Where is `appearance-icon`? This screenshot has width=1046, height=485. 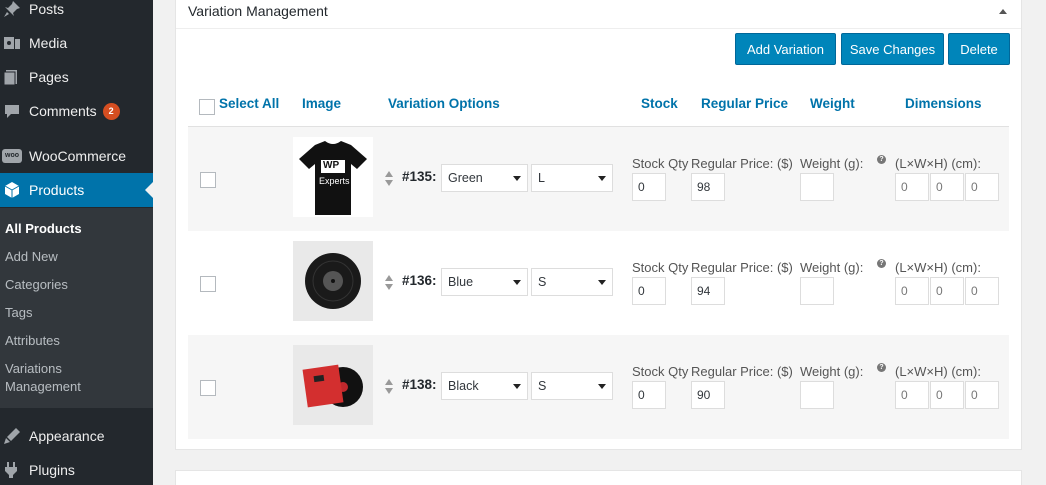
appearance-icon is located at coordinates (12, 436).